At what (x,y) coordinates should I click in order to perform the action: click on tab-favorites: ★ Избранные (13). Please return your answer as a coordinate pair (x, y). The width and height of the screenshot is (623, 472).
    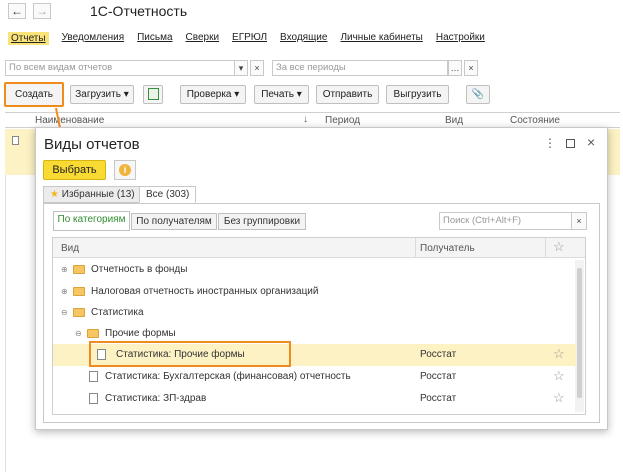
    Looking at the image, I should click on (92, 194).